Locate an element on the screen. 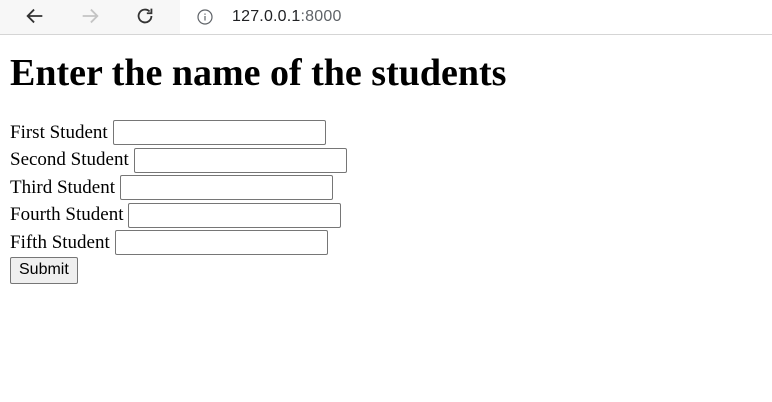 The height and width of the screenshot is (402, 772). info-icon is located at coordinates (205, 17).